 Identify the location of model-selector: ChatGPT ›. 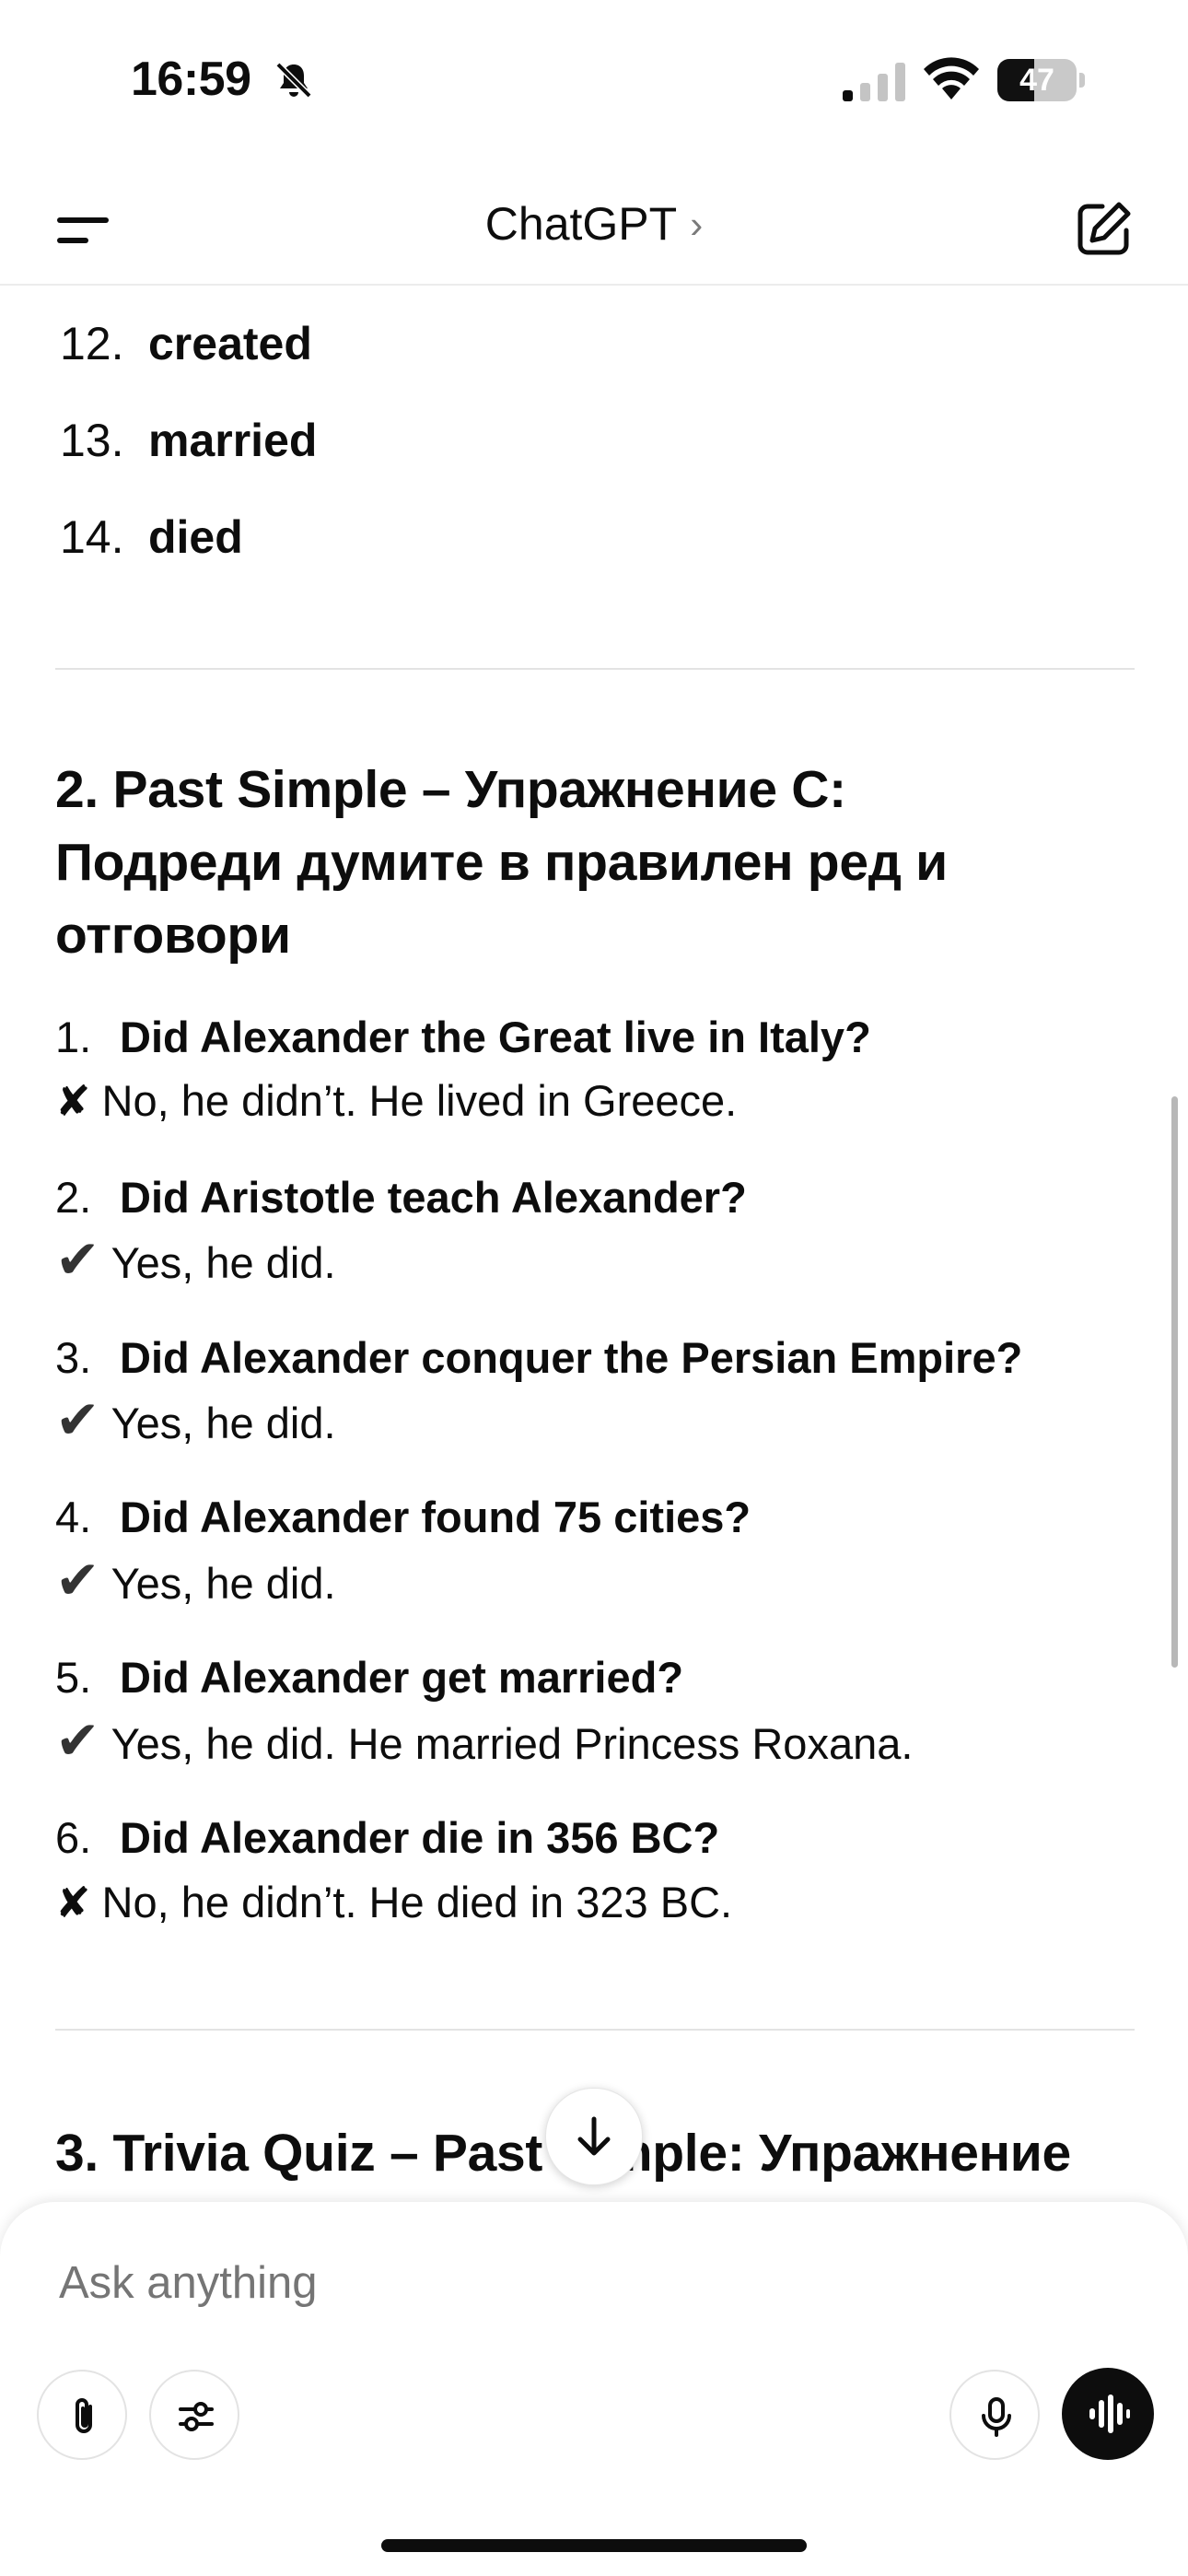
(594, 224).